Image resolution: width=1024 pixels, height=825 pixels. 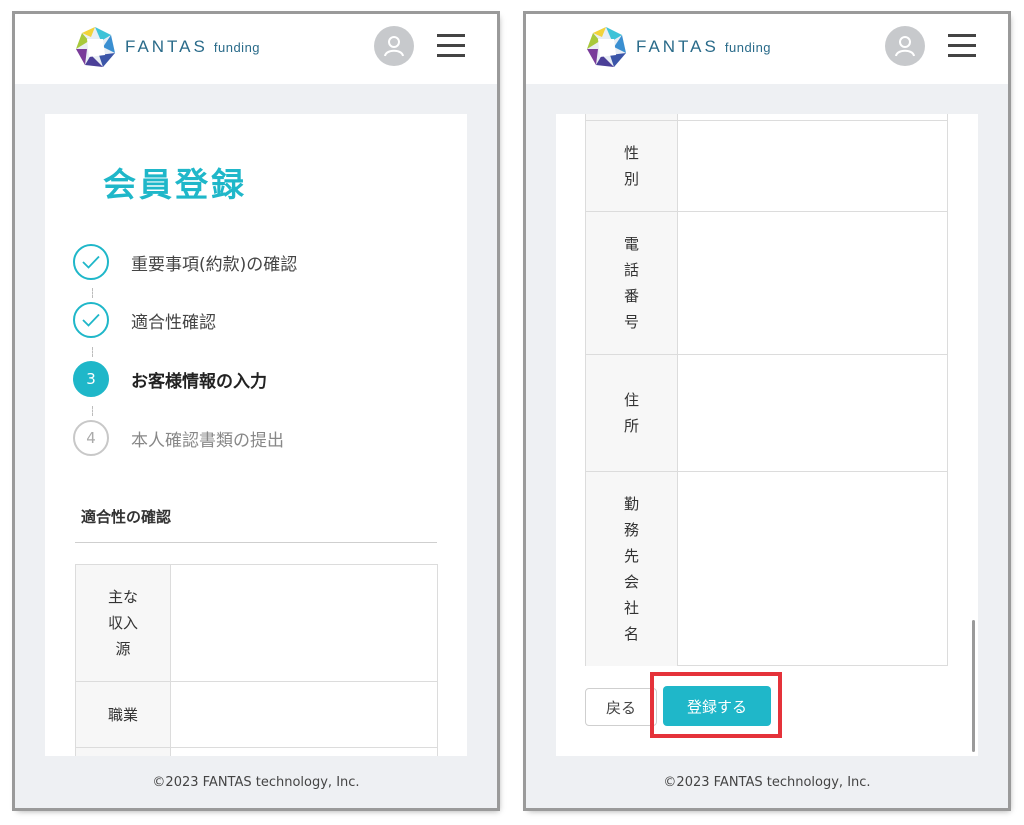 I want to click on suitability-table: 主な収入源 職業, so click(x=256, y=660).